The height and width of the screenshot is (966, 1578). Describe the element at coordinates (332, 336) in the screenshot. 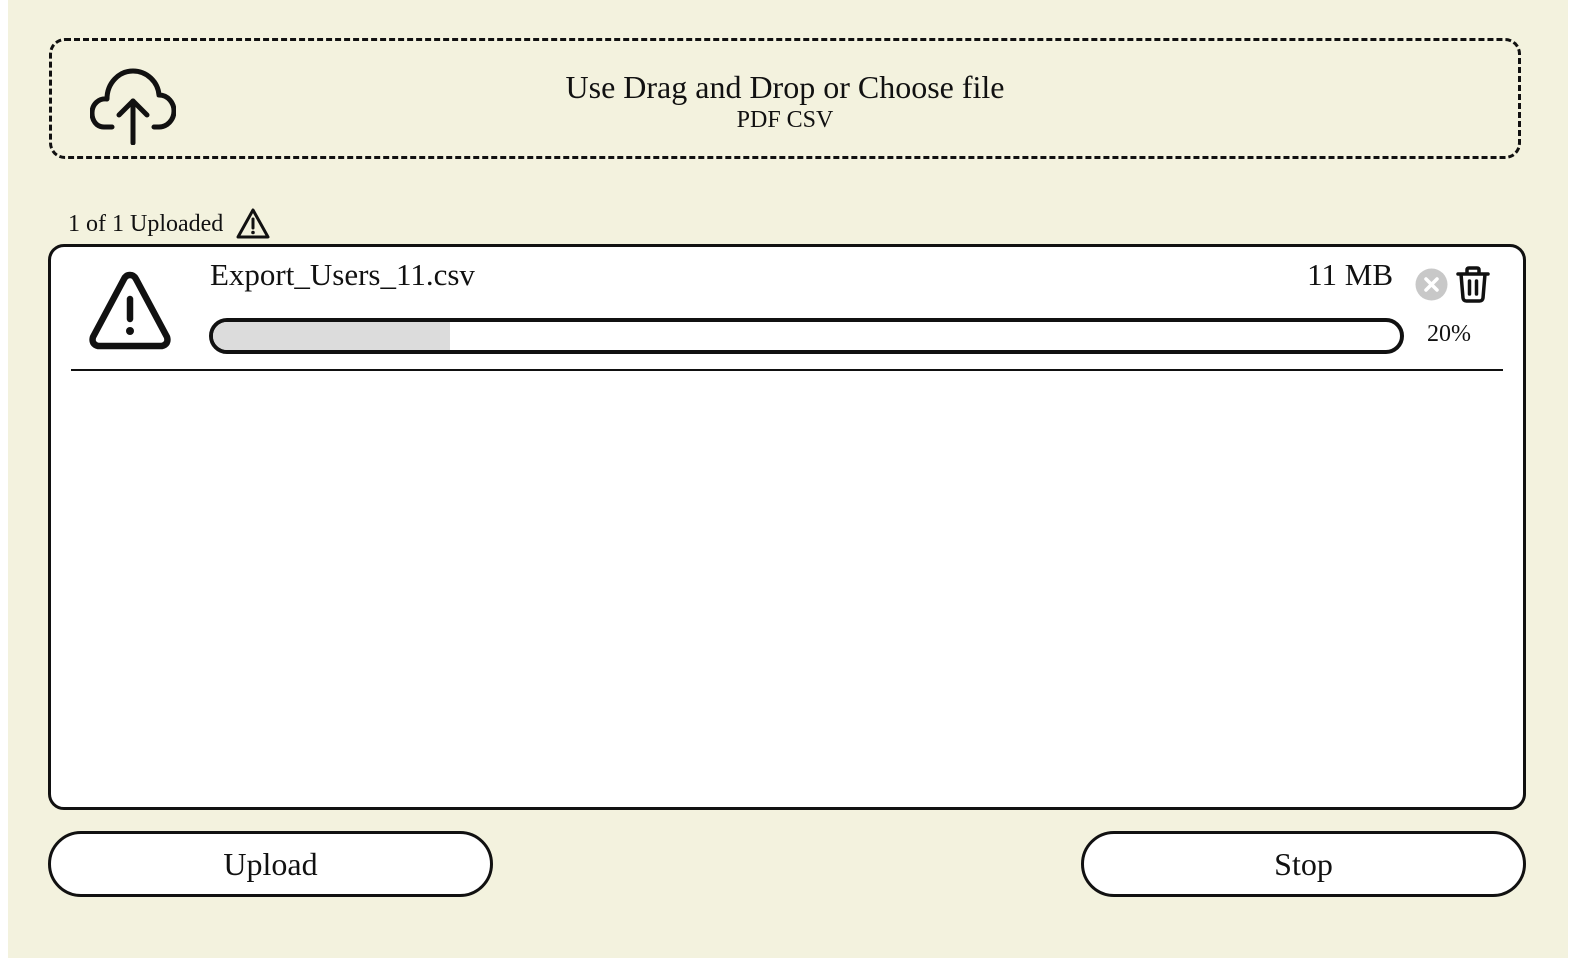

I see `upload-progress-fill` at that location.